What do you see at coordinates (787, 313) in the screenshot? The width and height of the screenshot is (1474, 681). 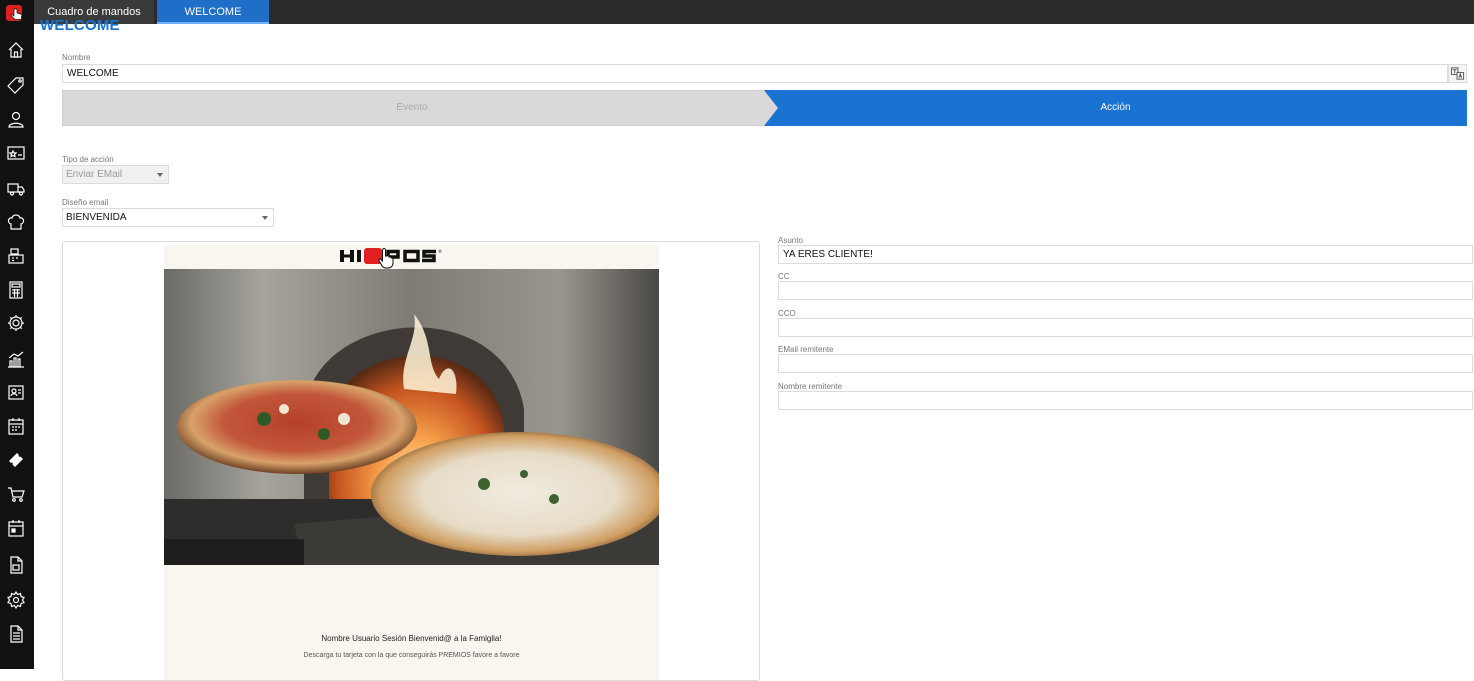 I see `cco-label: CCO` at bounding box center [787, 313].